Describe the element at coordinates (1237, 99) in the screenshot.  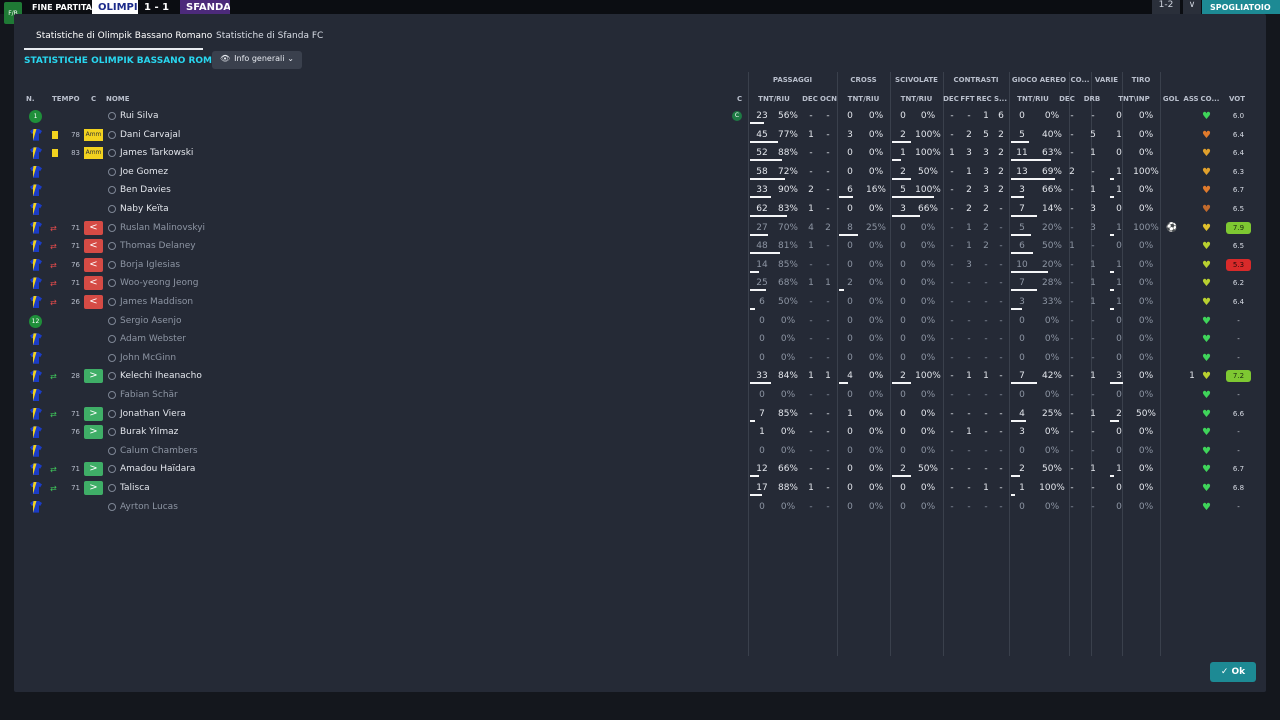
I see `column-header: VOT` at that location.